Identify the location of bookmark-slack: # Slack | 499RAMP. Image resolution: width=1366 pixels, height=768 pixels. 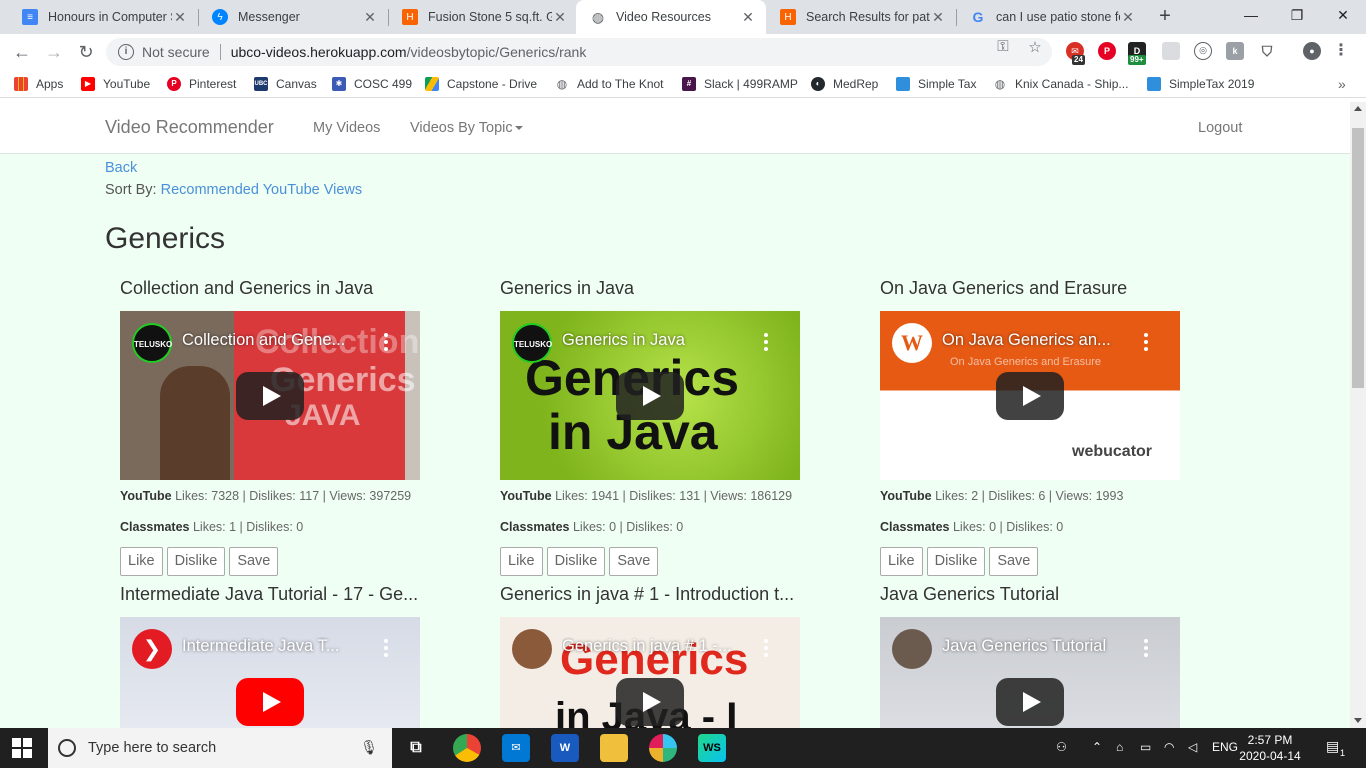
(740, 84).